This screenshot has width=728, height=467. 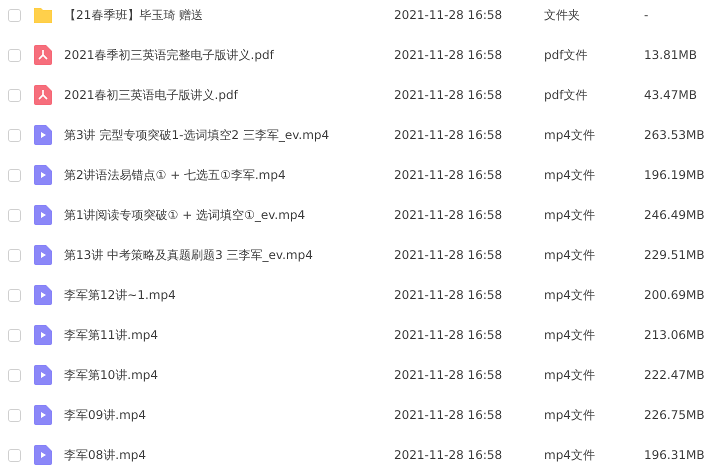 I want to click on file-size: 229.51MB, so click(x=674, y=255).